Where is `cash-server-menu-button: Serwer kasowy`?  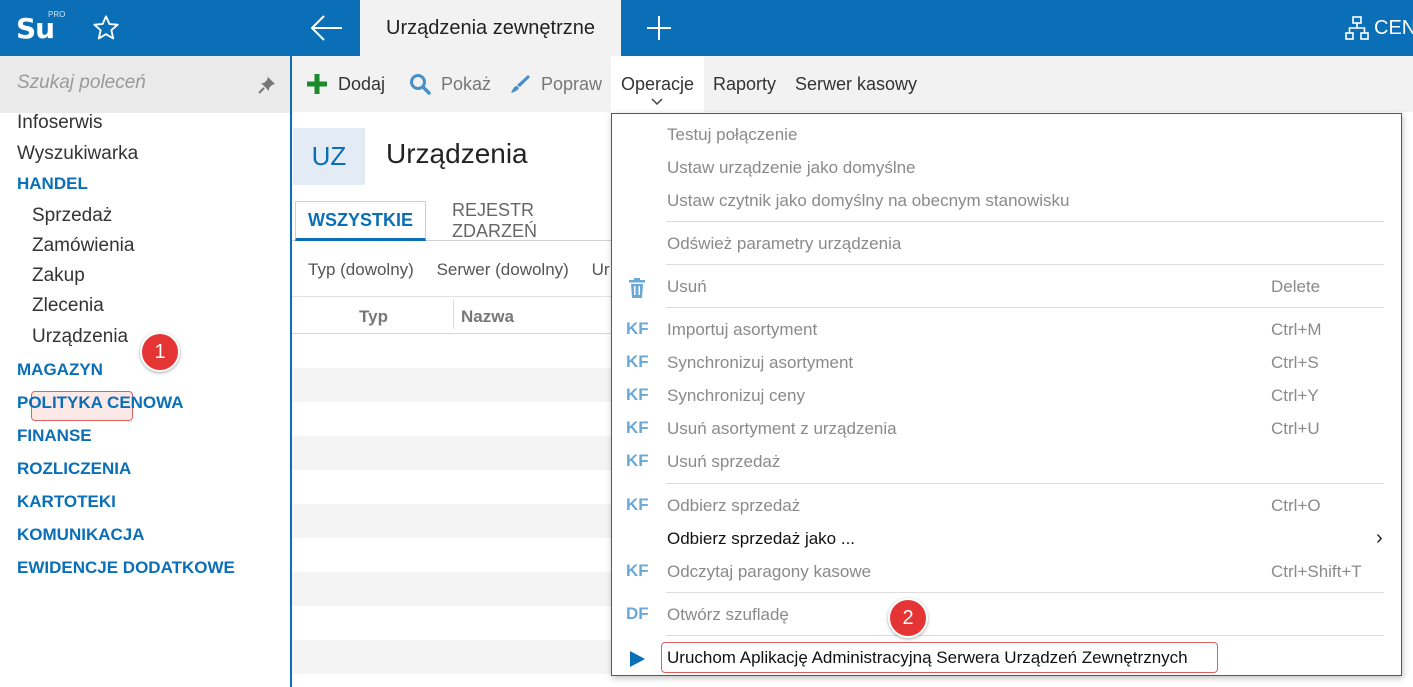
cash-server-menu-button: Serwer kasowy is located at coordinates (856, 84).